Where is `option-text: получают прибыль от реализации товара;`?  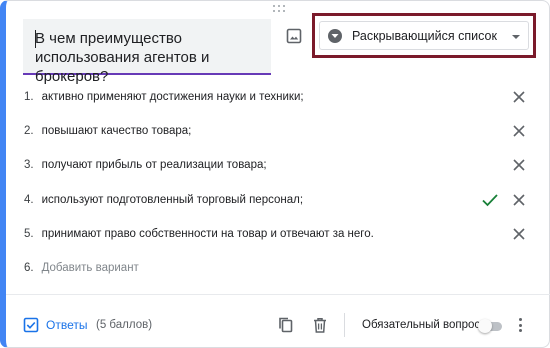
option-text: получают прибыль от реализации товара; is located at coordinates (154, 165).